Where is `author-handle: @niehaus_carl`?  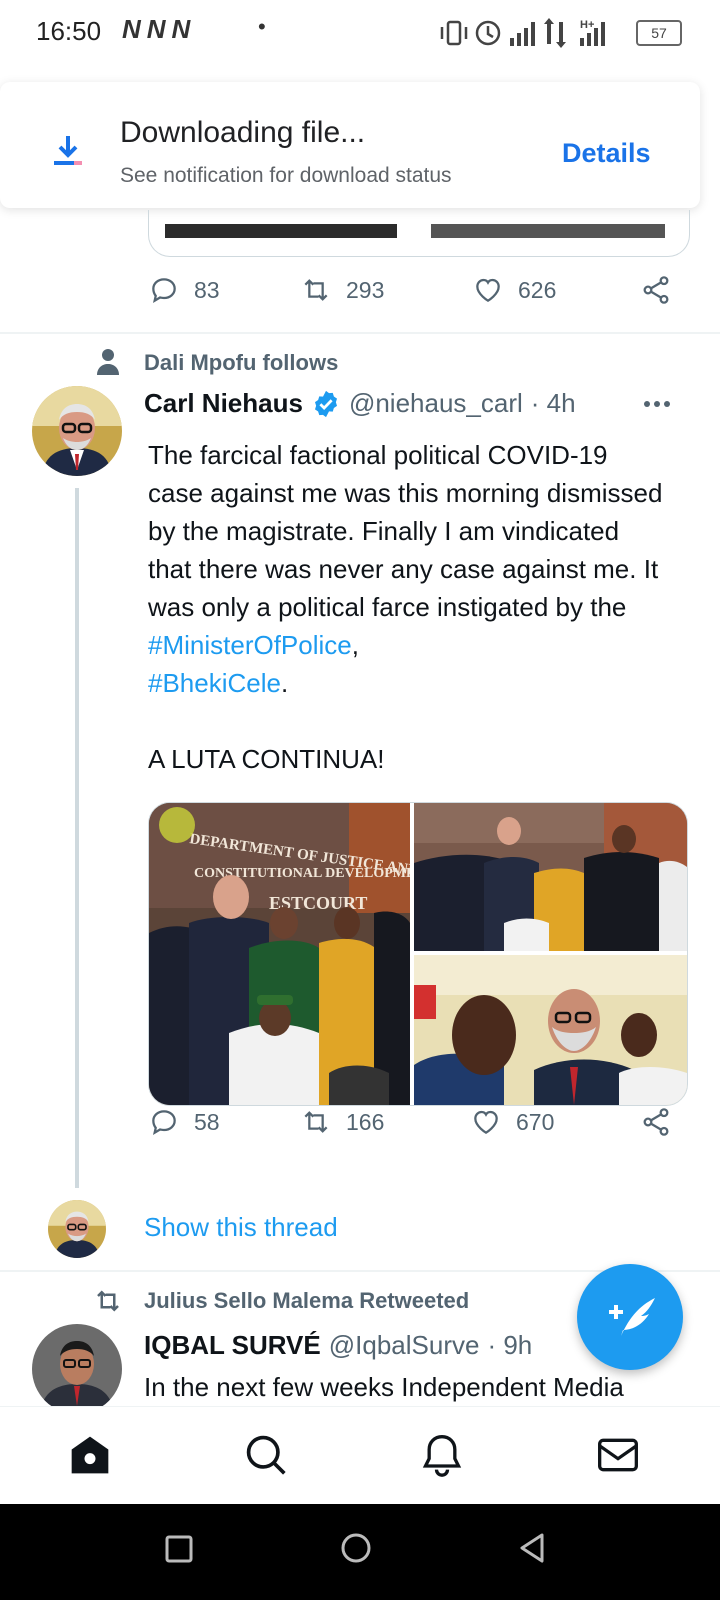 author-handle: @niehaus_carl is located at coordinates (436, 403).